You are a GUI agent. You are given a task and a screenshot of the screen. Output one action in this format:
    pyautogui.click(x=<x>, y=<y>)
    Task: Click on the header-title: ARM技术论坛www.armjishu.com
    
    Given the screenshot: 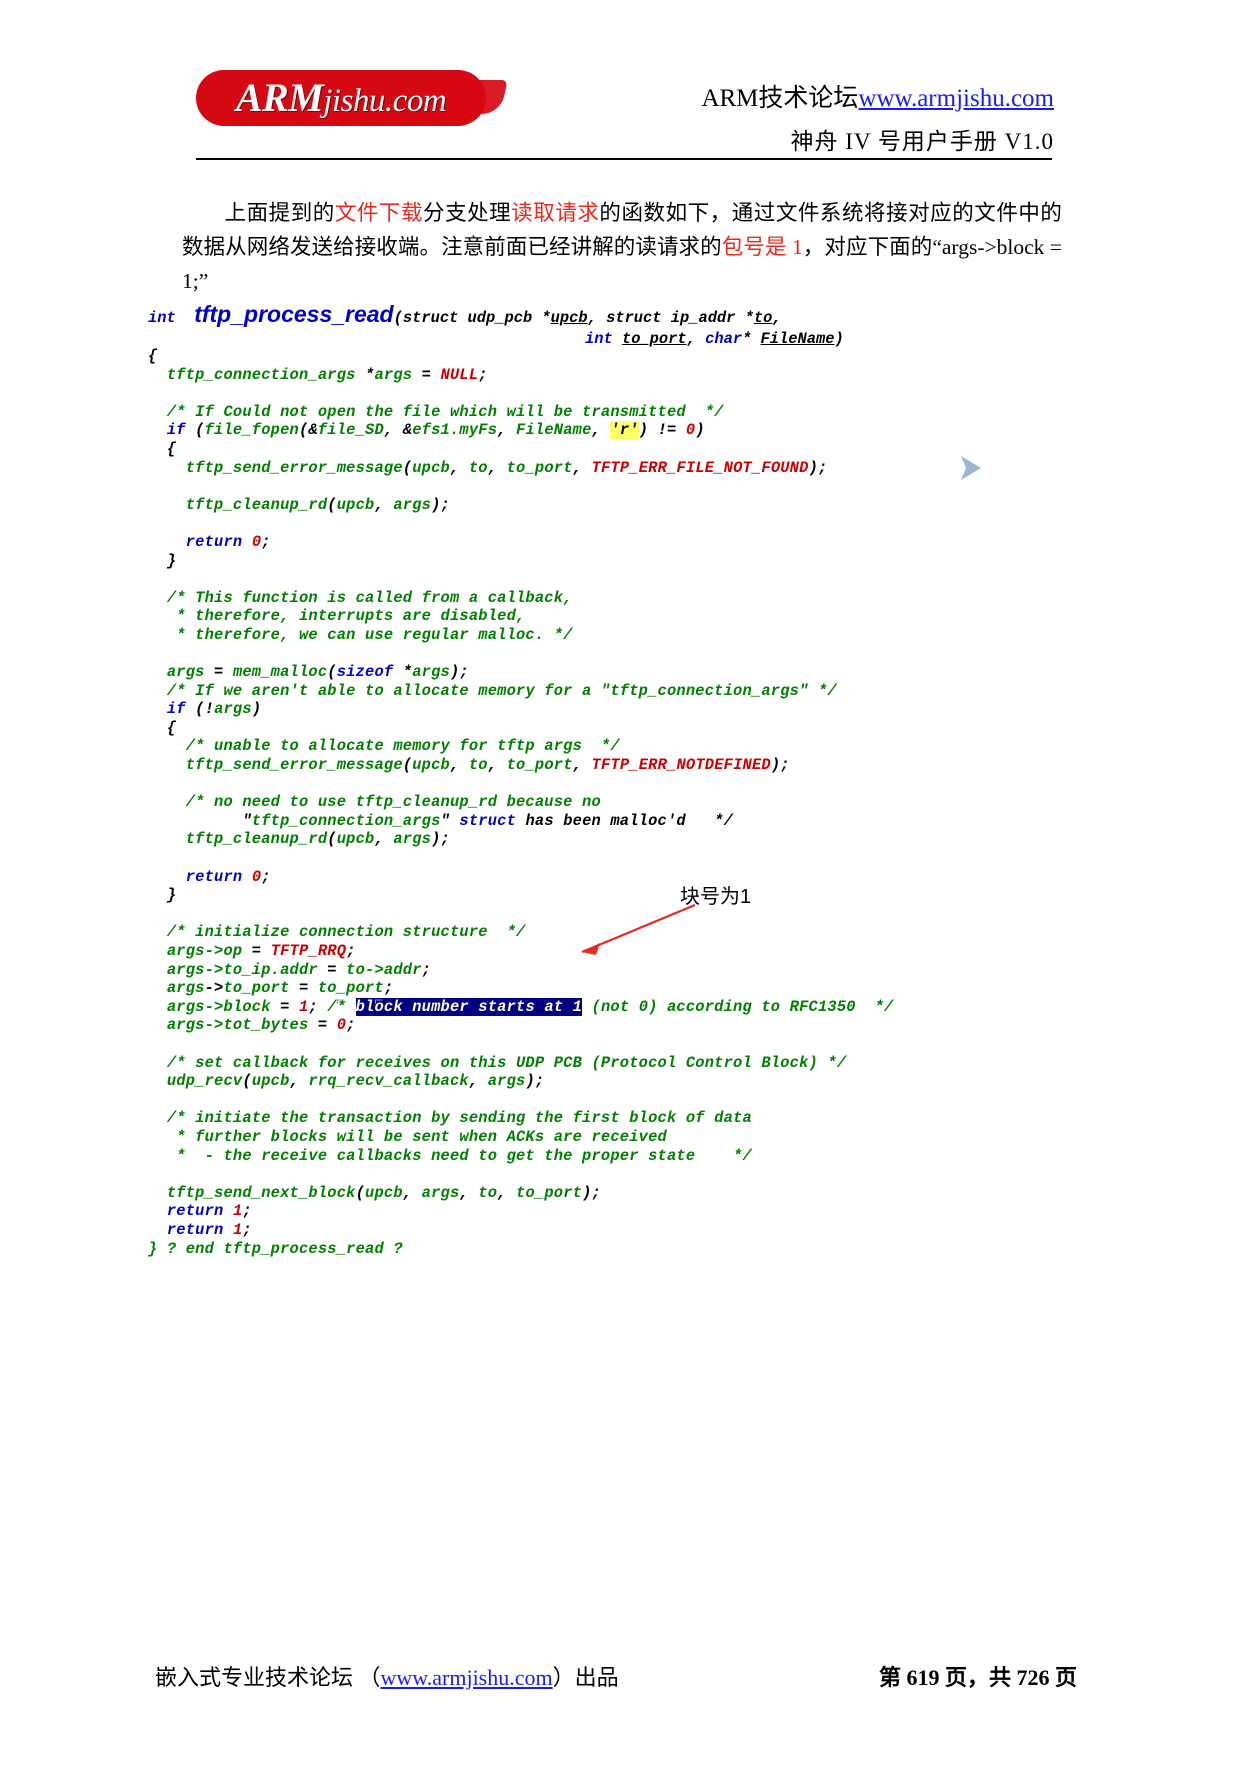 What is the action you would take?
    pyautogui.click(x=877, y=96)
    